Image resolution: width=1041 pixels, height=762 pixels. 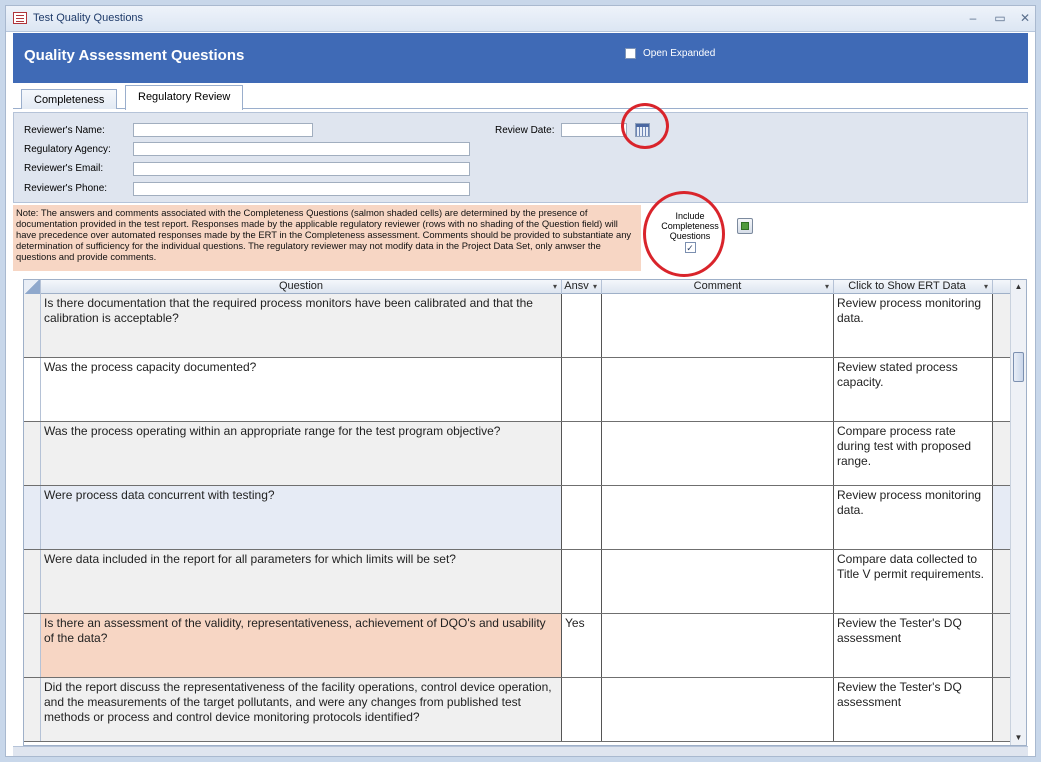 What do you see at coordinates (582, 645) in the screenshot?
I see `answer-cell: Yes` at bounding box center [582, 645].